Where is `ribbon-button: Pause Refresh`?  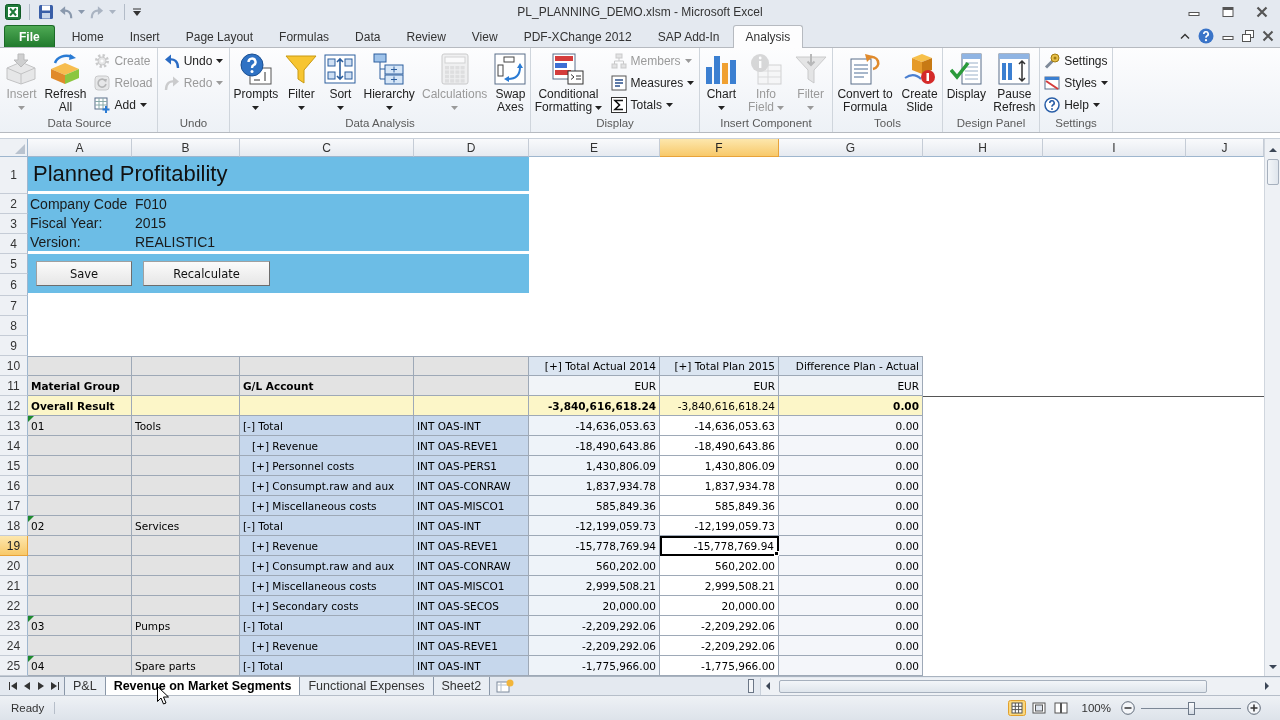
ribbon-button: Pause Refresh is located at coordinates (1014, 83).